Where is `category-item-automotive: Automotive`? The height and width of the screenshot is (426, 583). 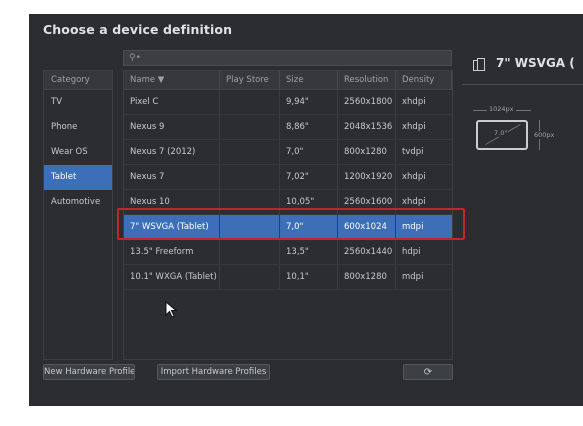 category-item-automotive: Automotive is located at coordinates (78, 202).